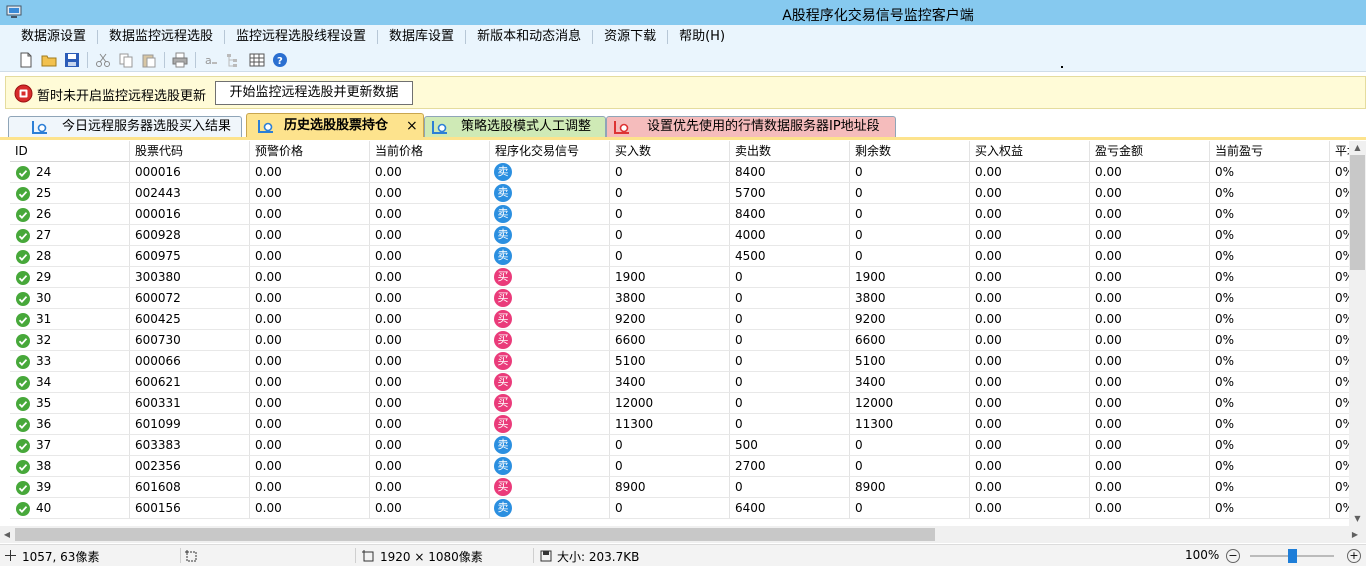 This screenshot has width=1366, height=566. I want to click on table-row: 356003310.000.00买120000120000.000.000%0%, so click(679, 403).